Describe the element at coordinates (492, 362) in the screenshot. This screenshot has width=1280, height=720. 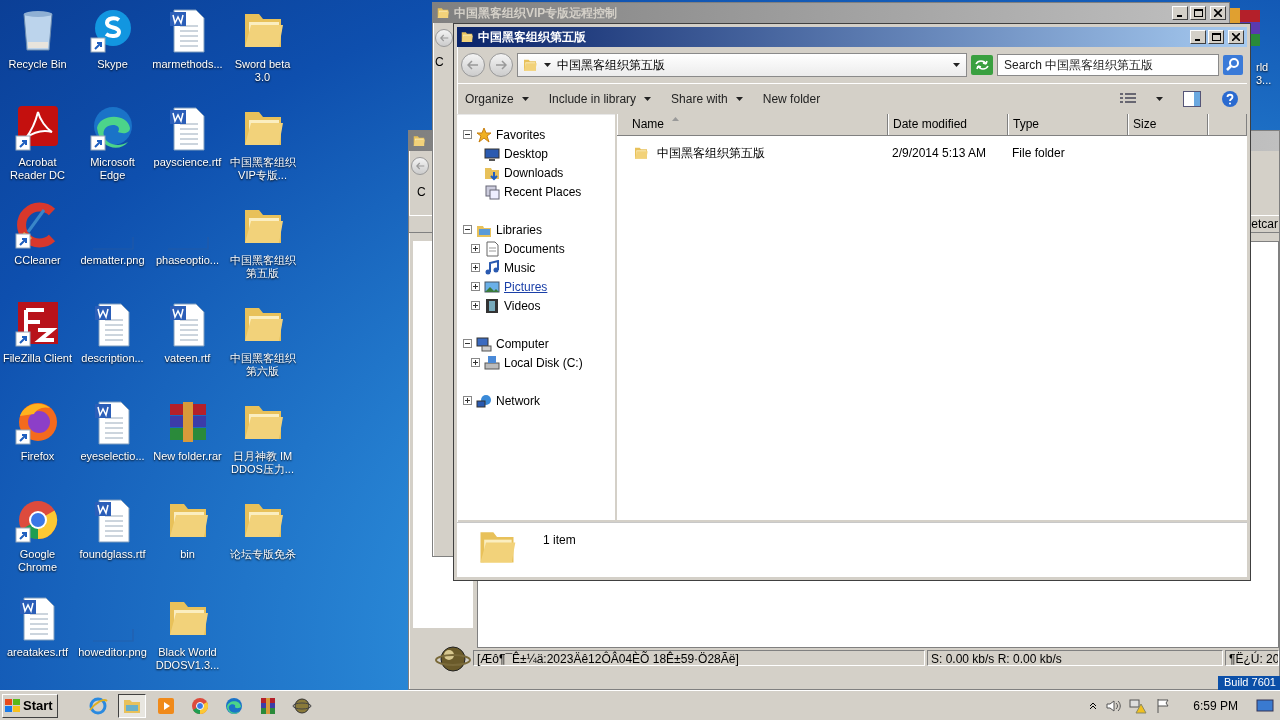
I see `drive-icon` at that location.